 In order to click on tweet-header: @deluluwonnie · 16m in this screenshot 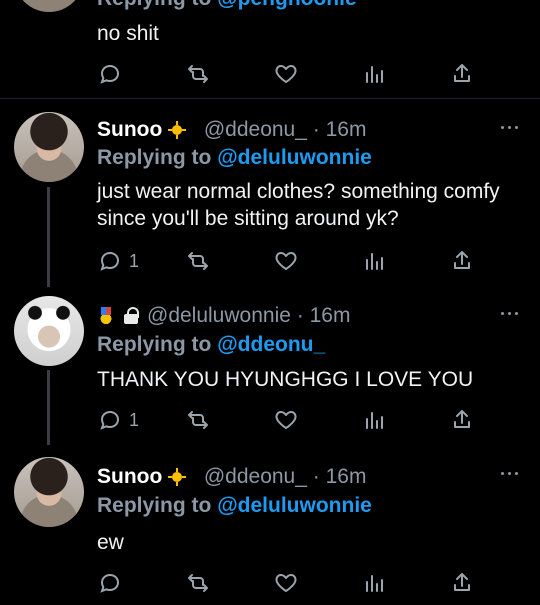, I will do `click(308, 316)`.